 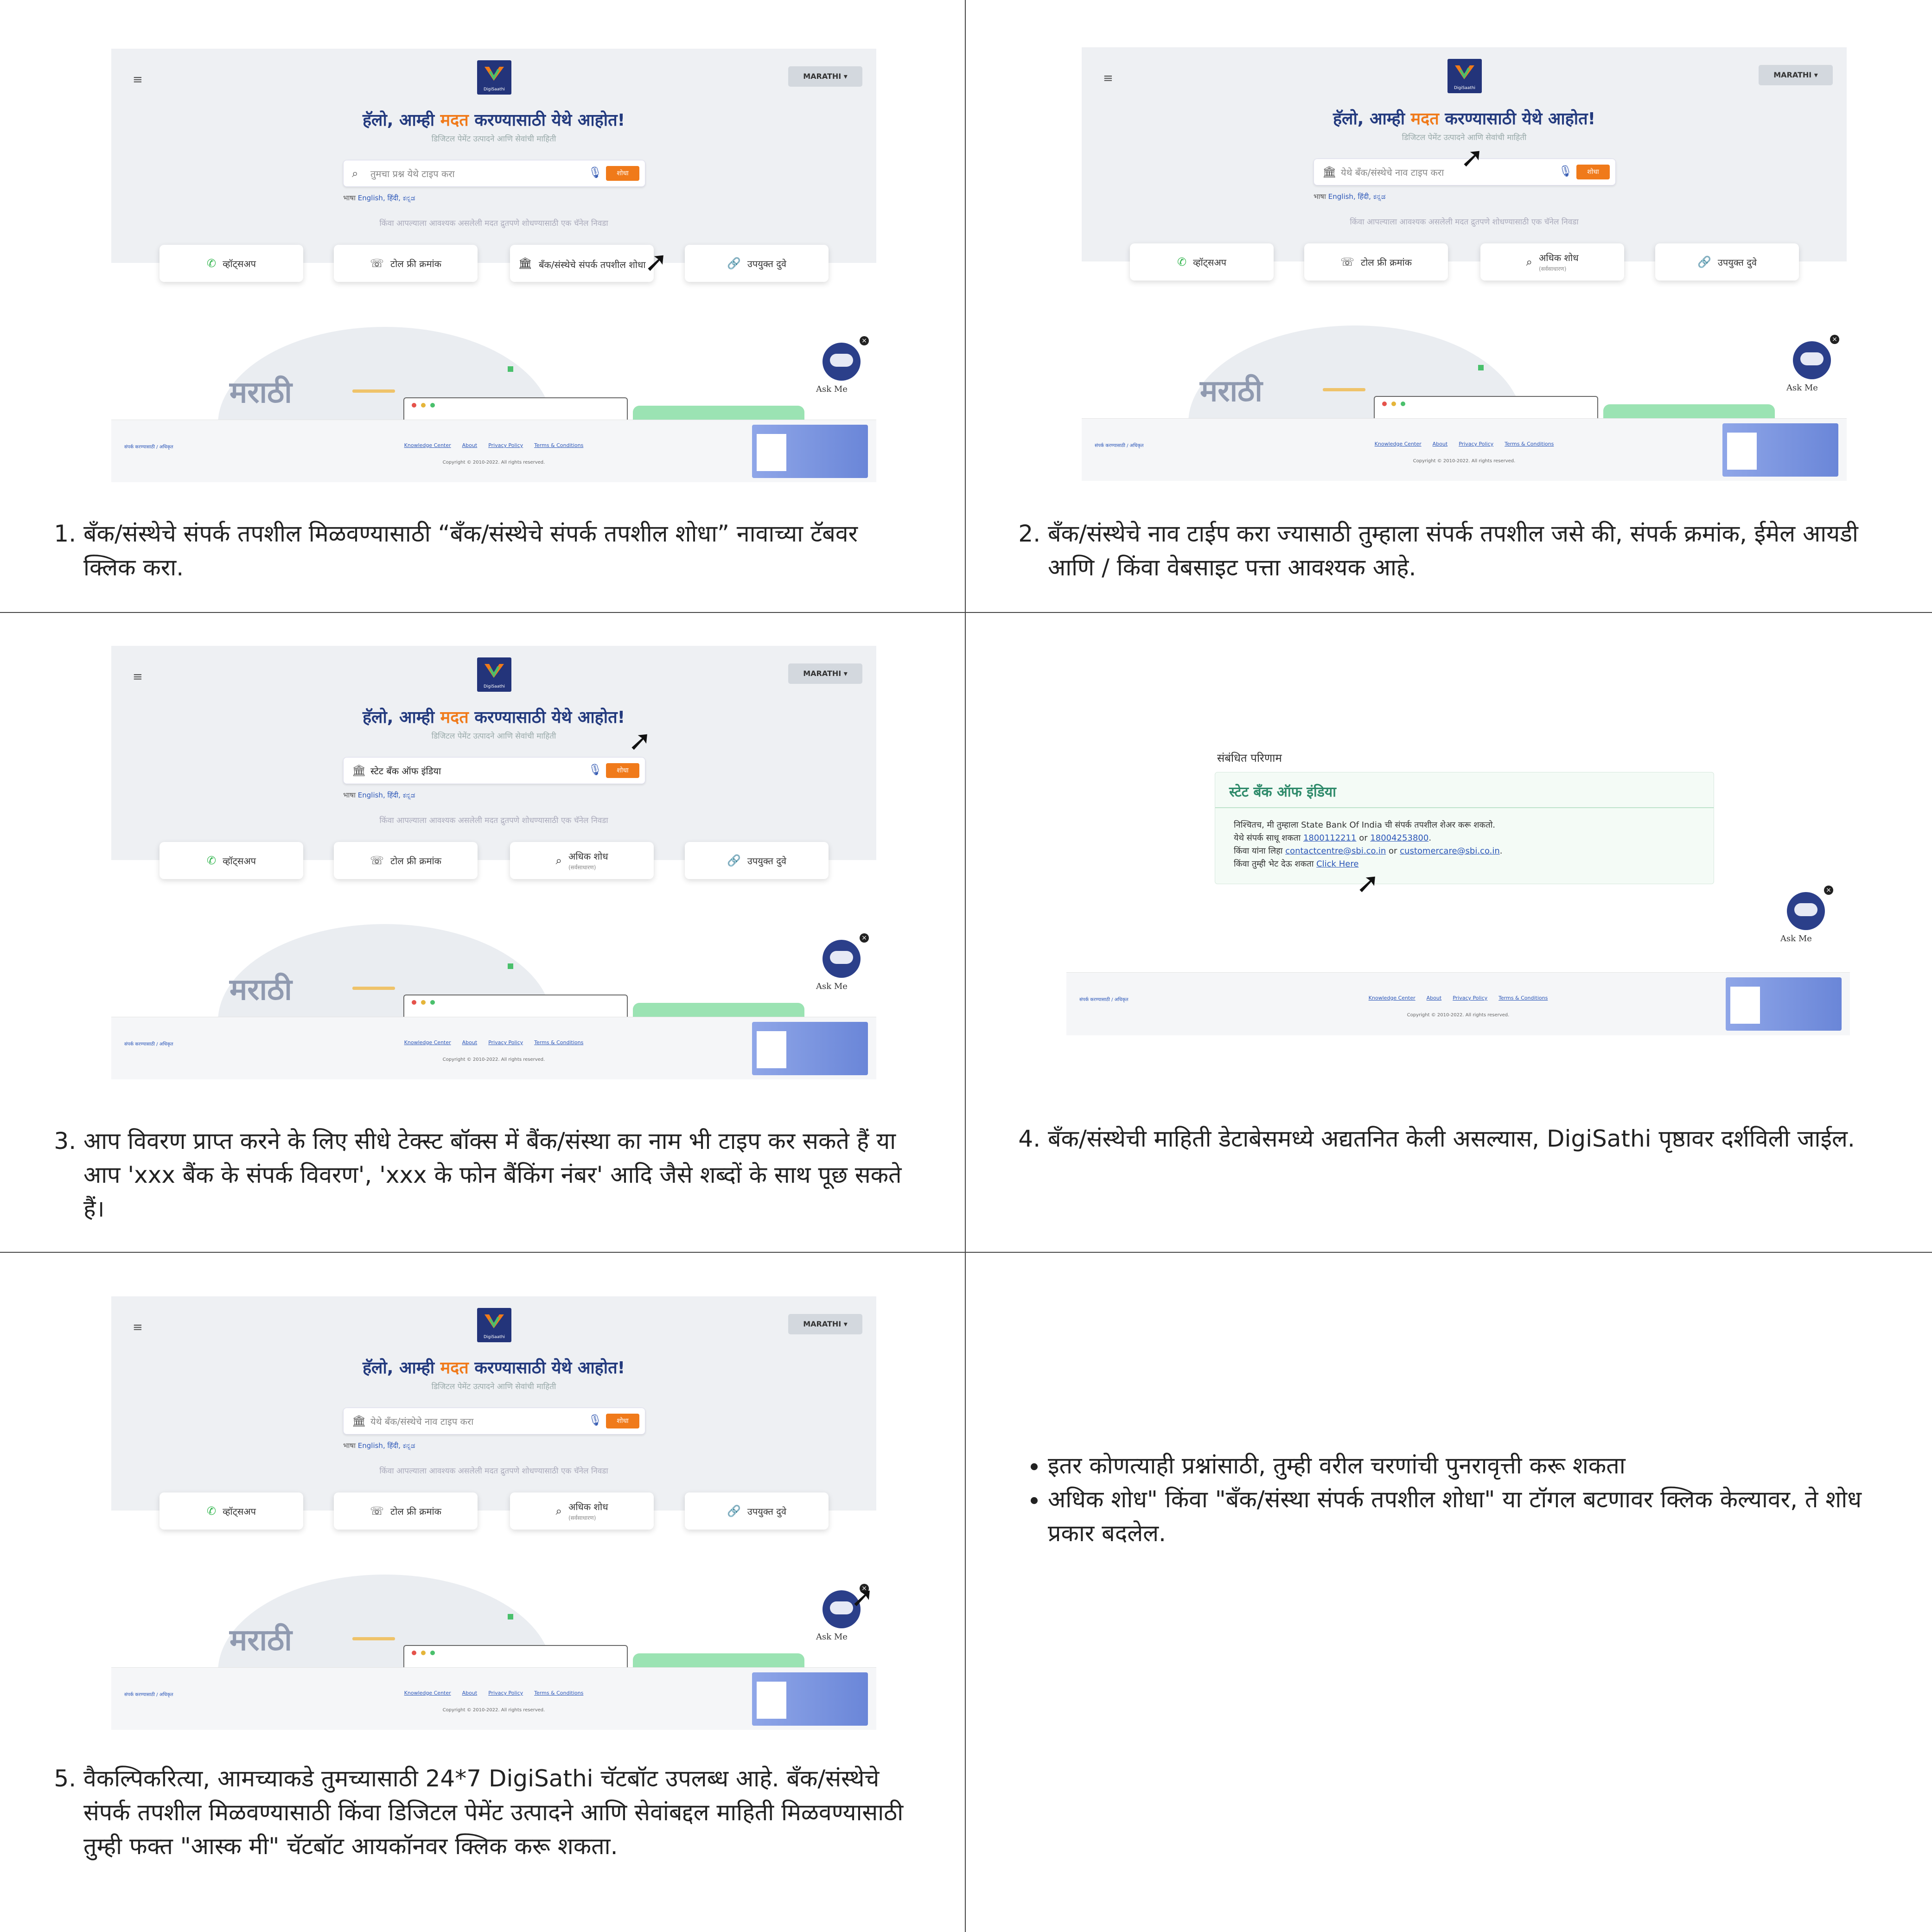 What do you see at coordinates (1336, 851) in the screenshot?
I see `email-link-1: contactcentre@sbi.co.in` at bounding box center [1336, 851].